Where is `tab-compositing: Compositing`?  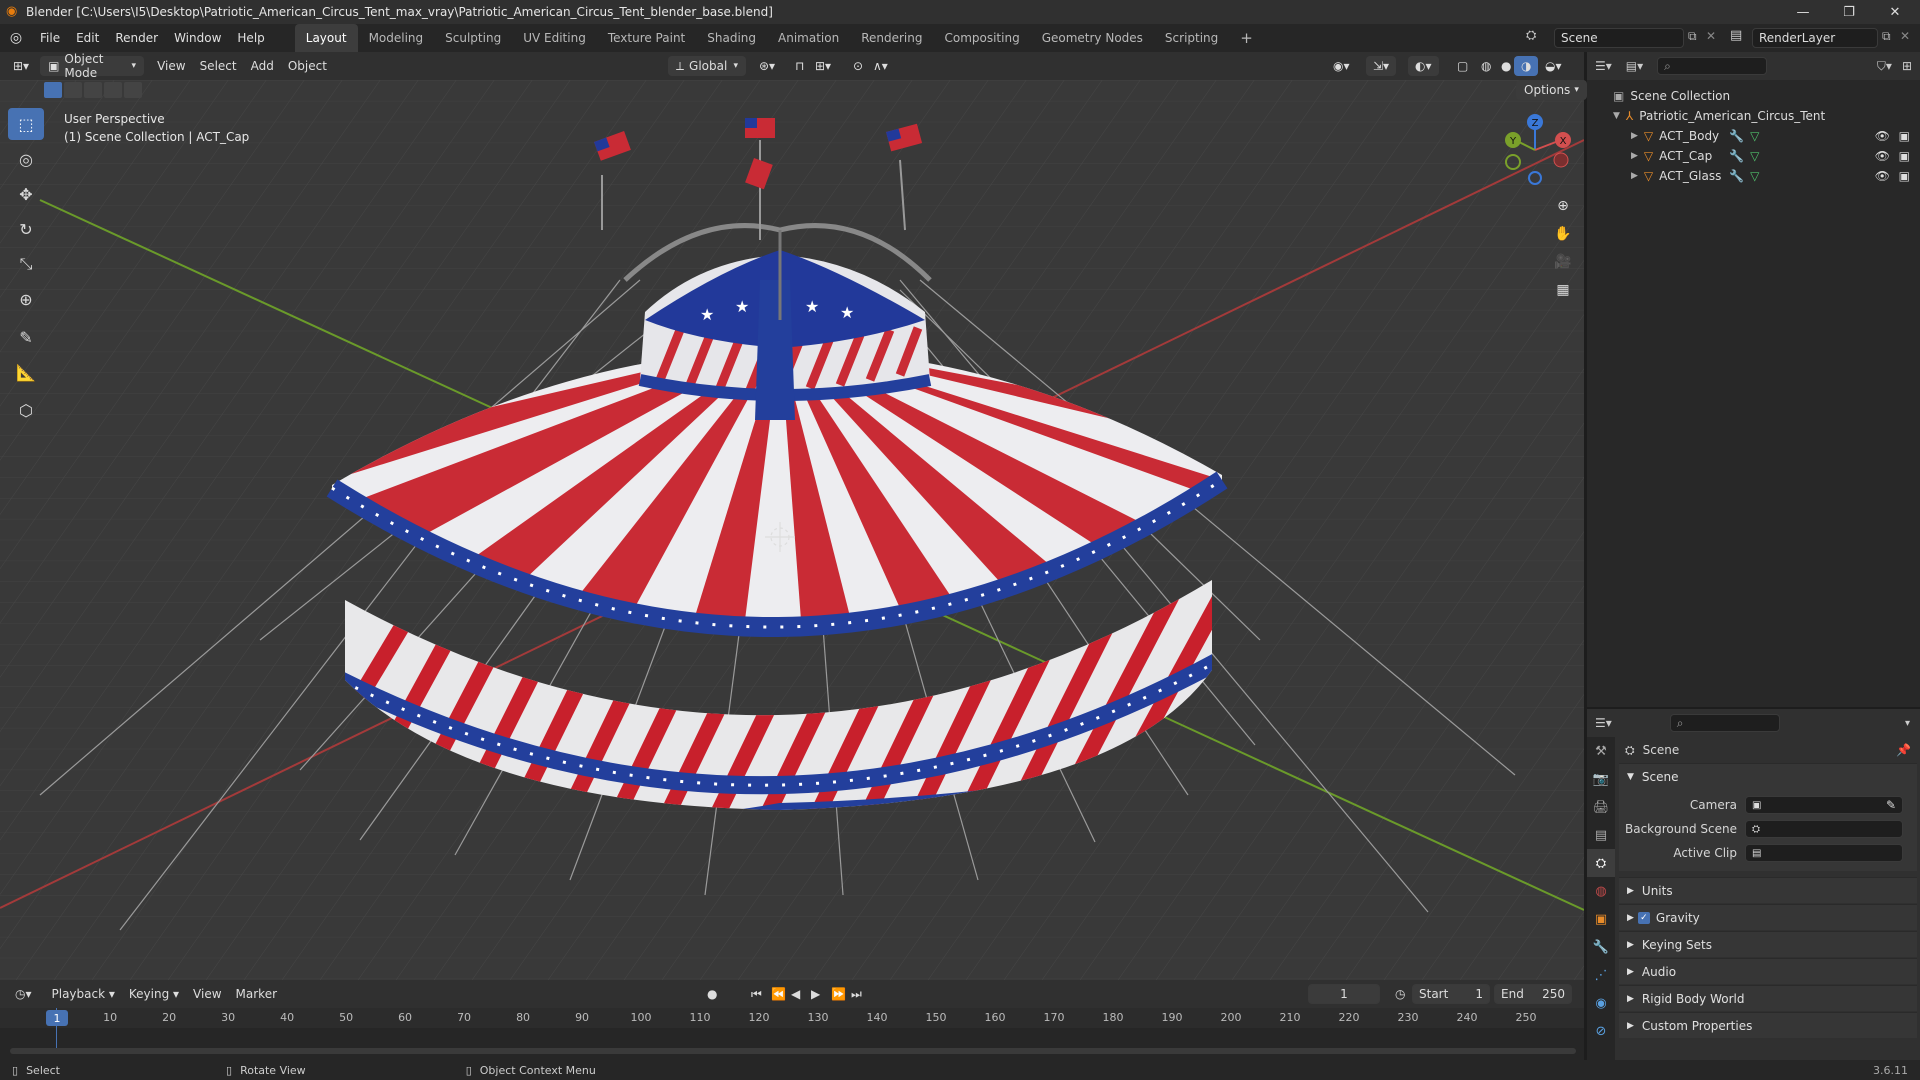 tab-compositing: Compositing is located at coordinates (981, 38).